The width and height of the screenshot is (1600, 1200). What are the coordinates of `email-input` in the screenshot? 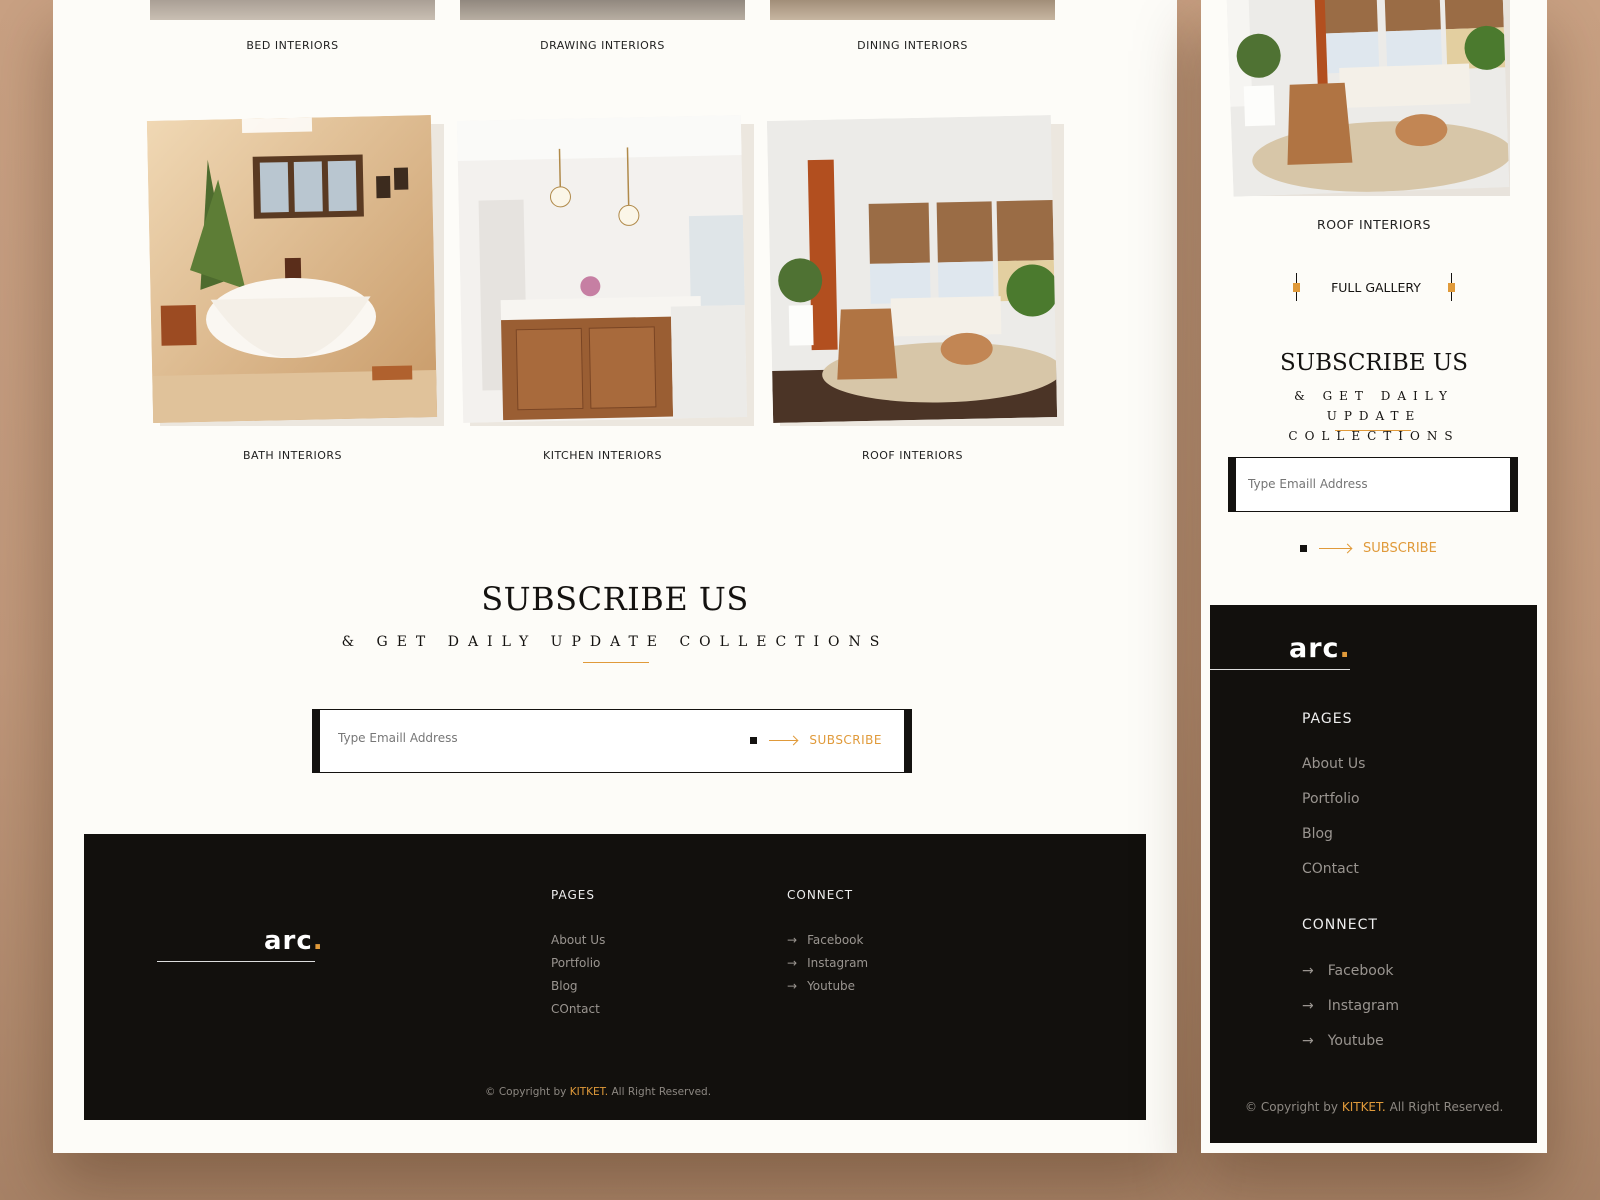 It's located at (528, 738).